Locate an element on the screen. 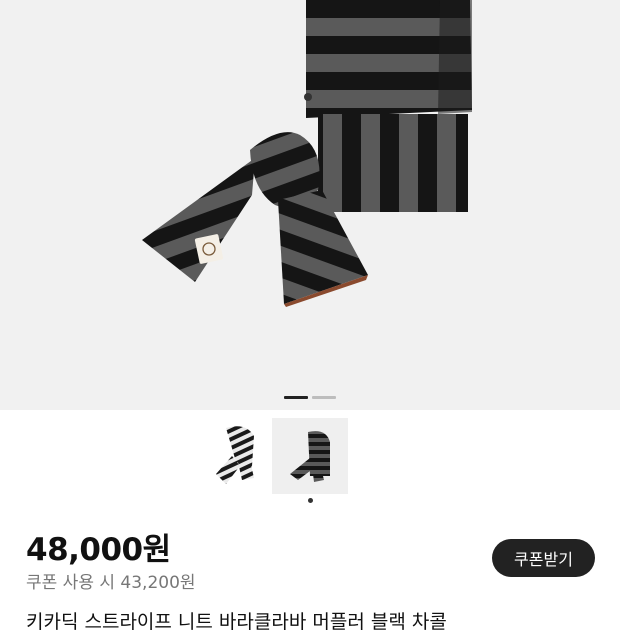  thumbnail-strip is located at coordinates (310, 463).